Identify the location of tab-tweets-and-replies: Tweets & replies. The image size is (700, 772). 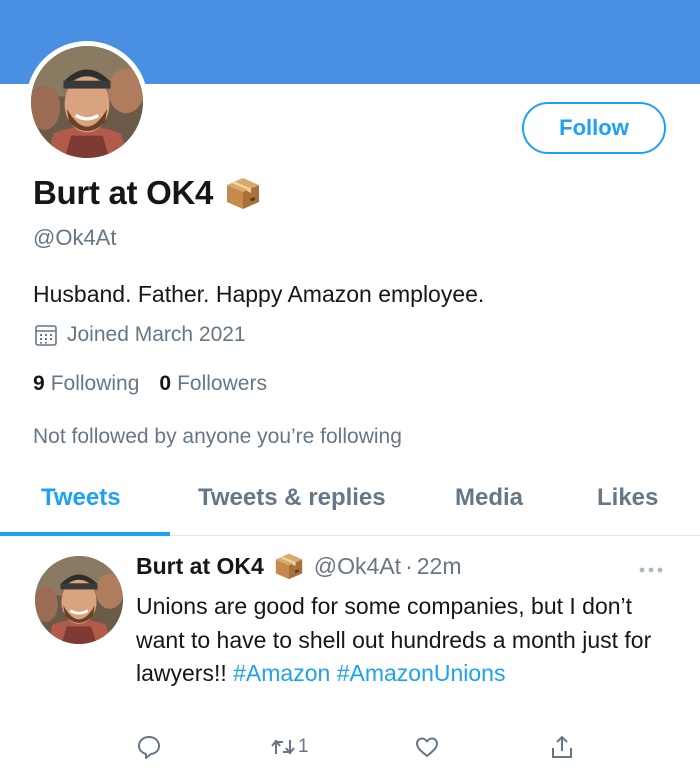
(292, 498).